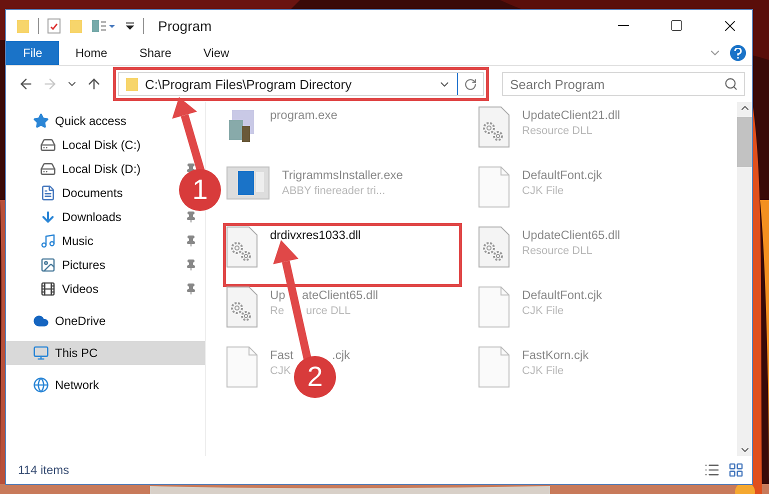 This screenshot has width=769, height=494. Describe the element at coordinates (101, 145) in the screenshot. I see `nav-item: Local Disk (C:)` at that location.